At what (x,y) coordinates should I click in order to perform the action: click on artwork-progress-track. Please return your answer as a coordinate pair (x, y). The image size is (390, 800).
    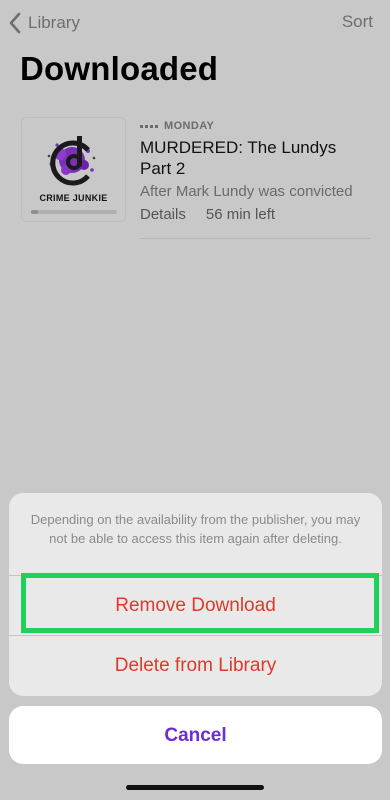
    Looking at the image, I should click on (74, 212).